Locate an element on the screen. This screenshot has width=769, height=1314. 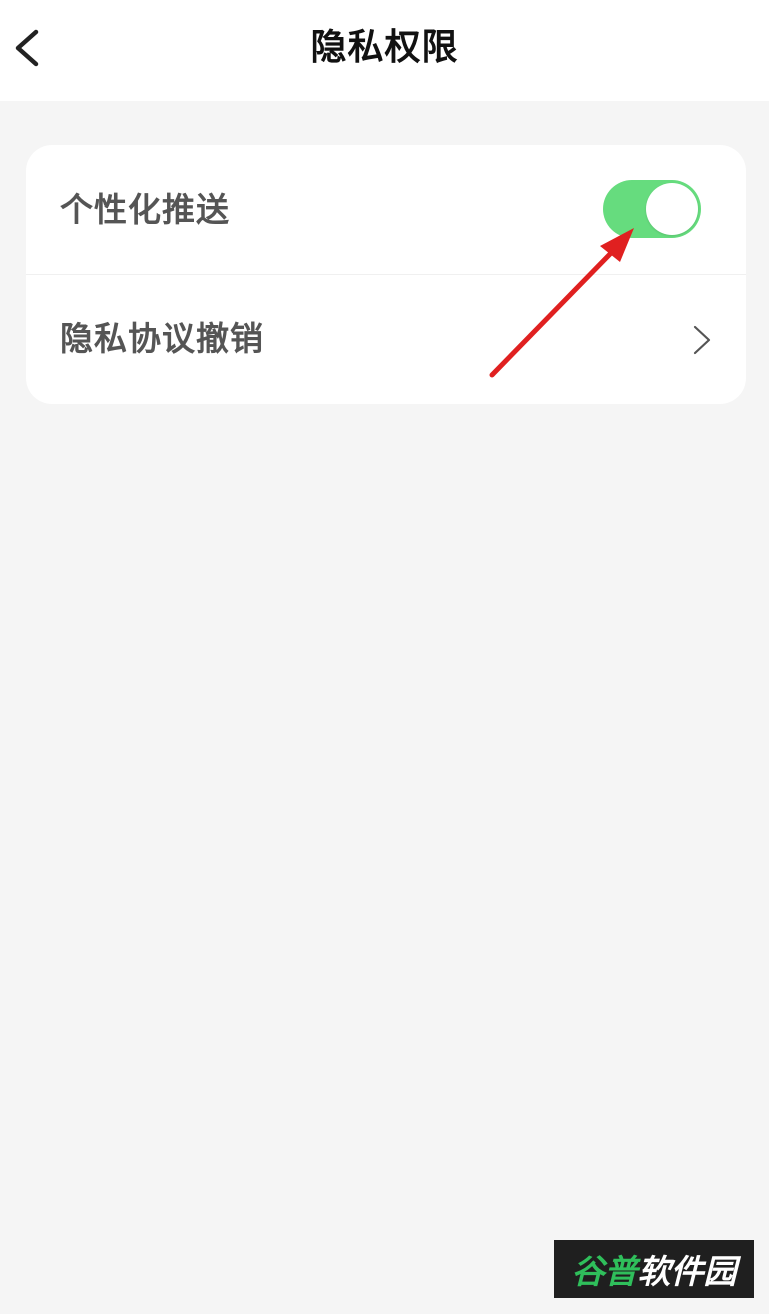
watermark: 谷普 软件园 is located at coordinates (654, 1269).